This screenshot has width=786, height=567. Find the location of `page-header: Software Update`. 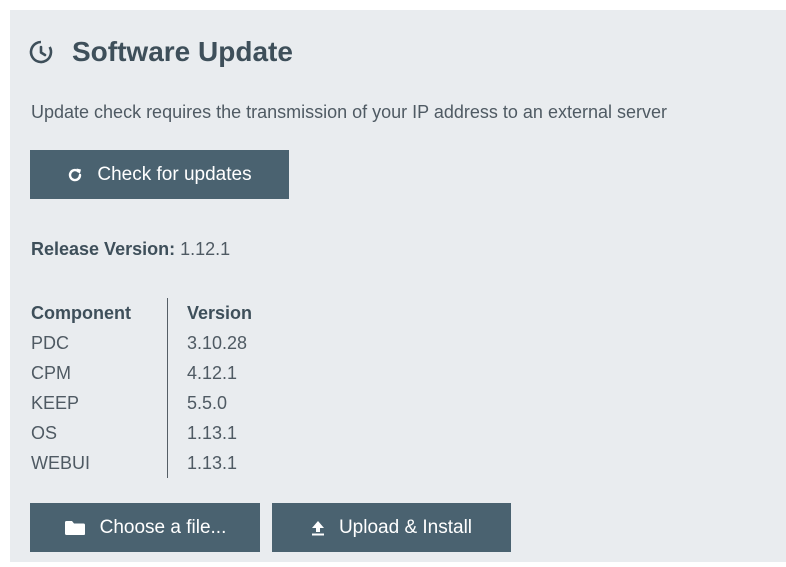

page-header: Software Update is located at coordinates (160, 52).